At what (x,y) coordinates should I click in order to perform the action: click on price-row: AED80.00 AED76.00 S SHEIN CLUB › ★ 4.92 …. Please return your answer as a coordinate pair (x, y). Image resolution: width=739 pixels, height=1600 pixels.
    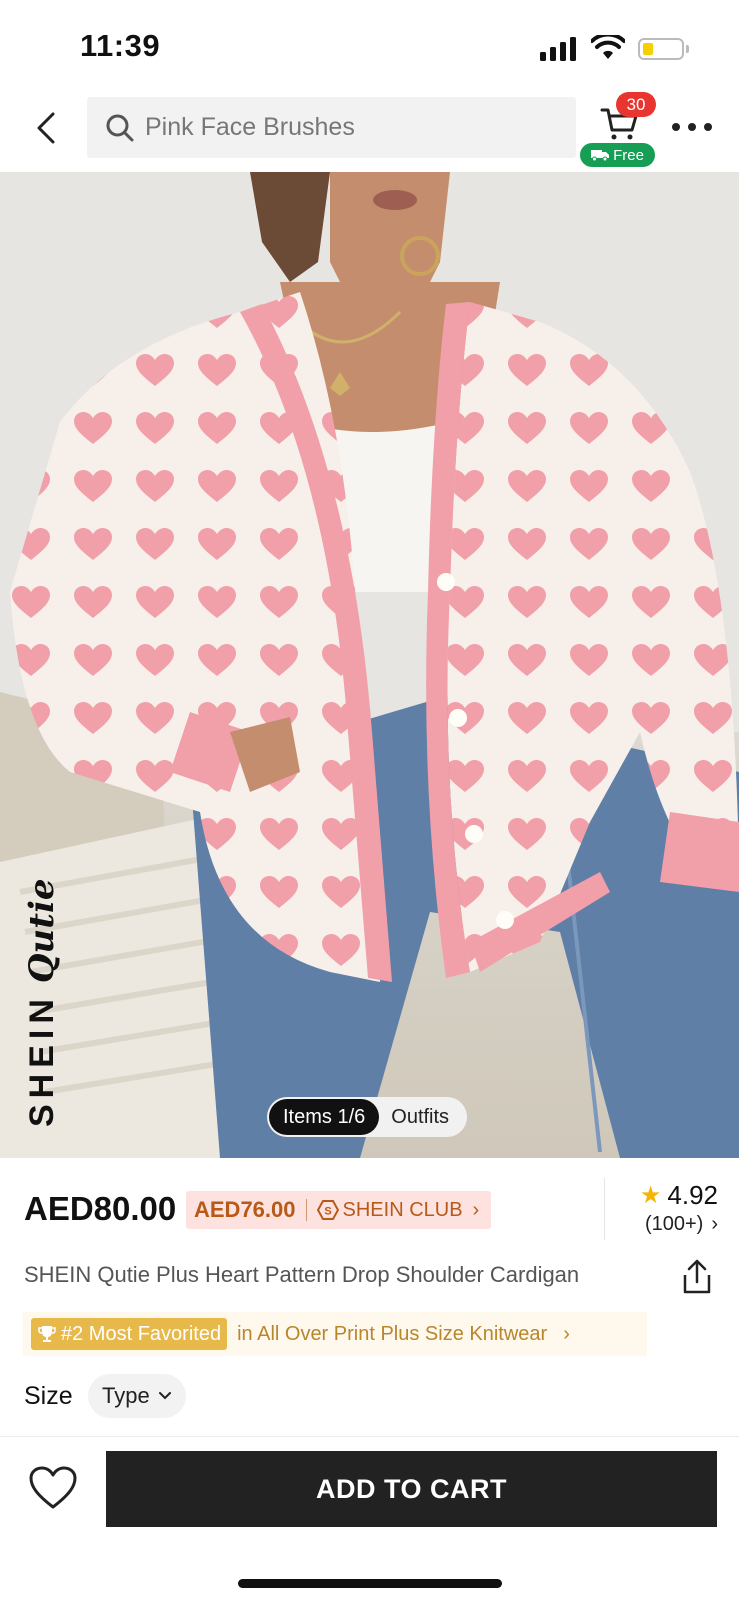
    Looking at the image, I should click on (369, 1210).